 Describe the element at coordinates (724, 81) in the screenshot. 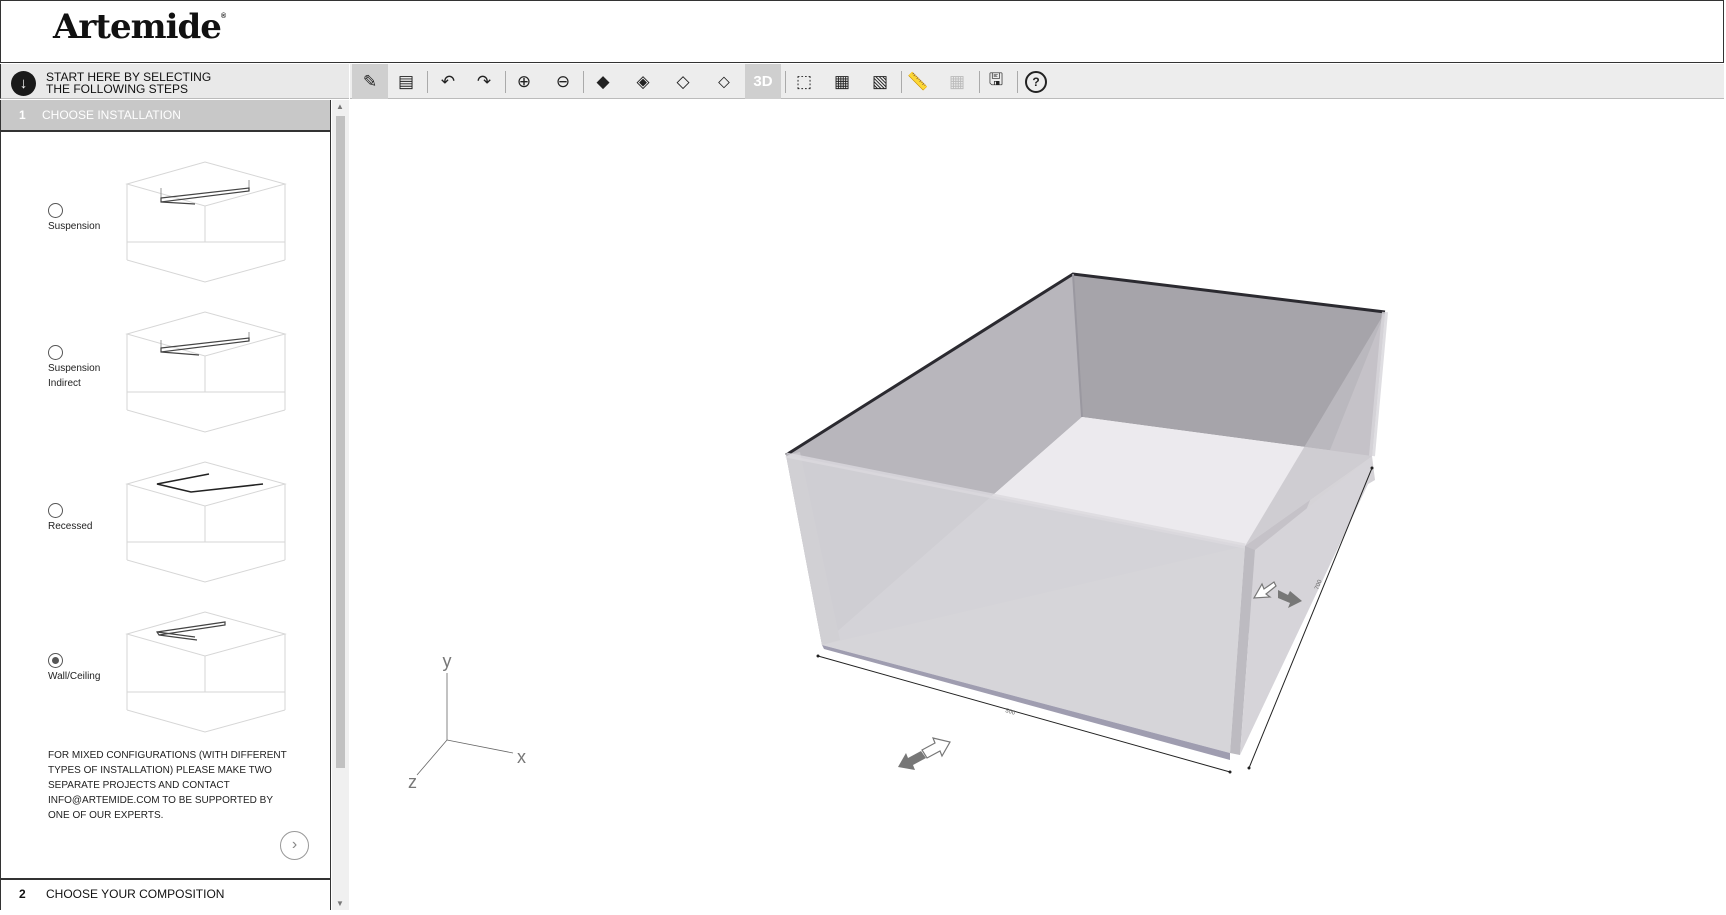

I see `view-iso-icon: ⬦` at that location.